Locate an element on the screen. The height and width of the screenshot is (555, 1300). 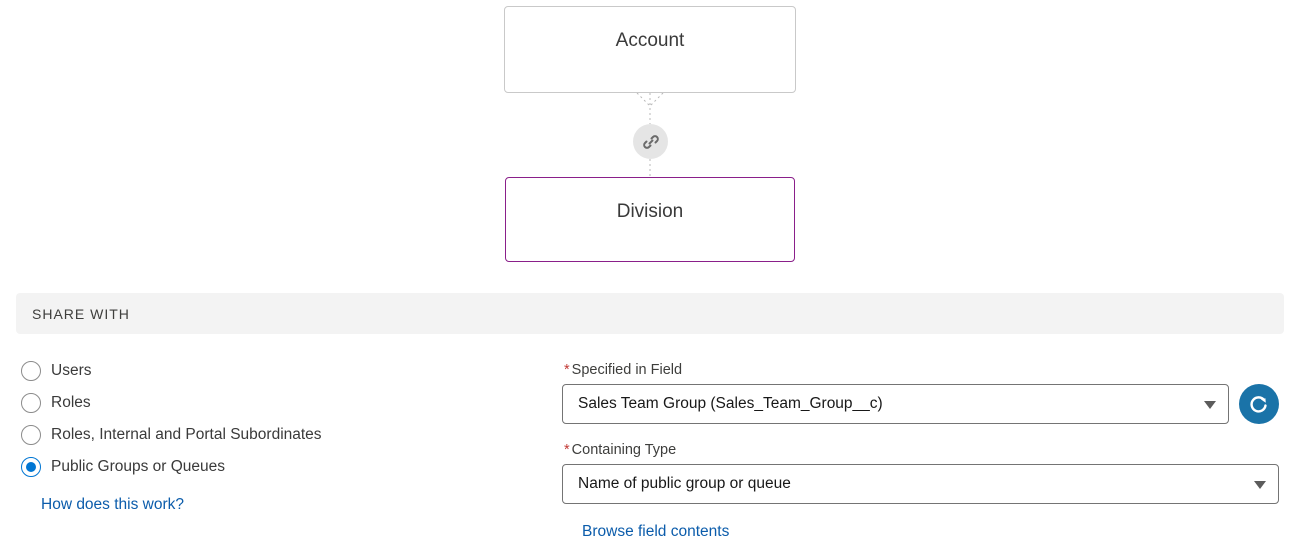
radio-option-users: Users is located at coordinates (56, 371).